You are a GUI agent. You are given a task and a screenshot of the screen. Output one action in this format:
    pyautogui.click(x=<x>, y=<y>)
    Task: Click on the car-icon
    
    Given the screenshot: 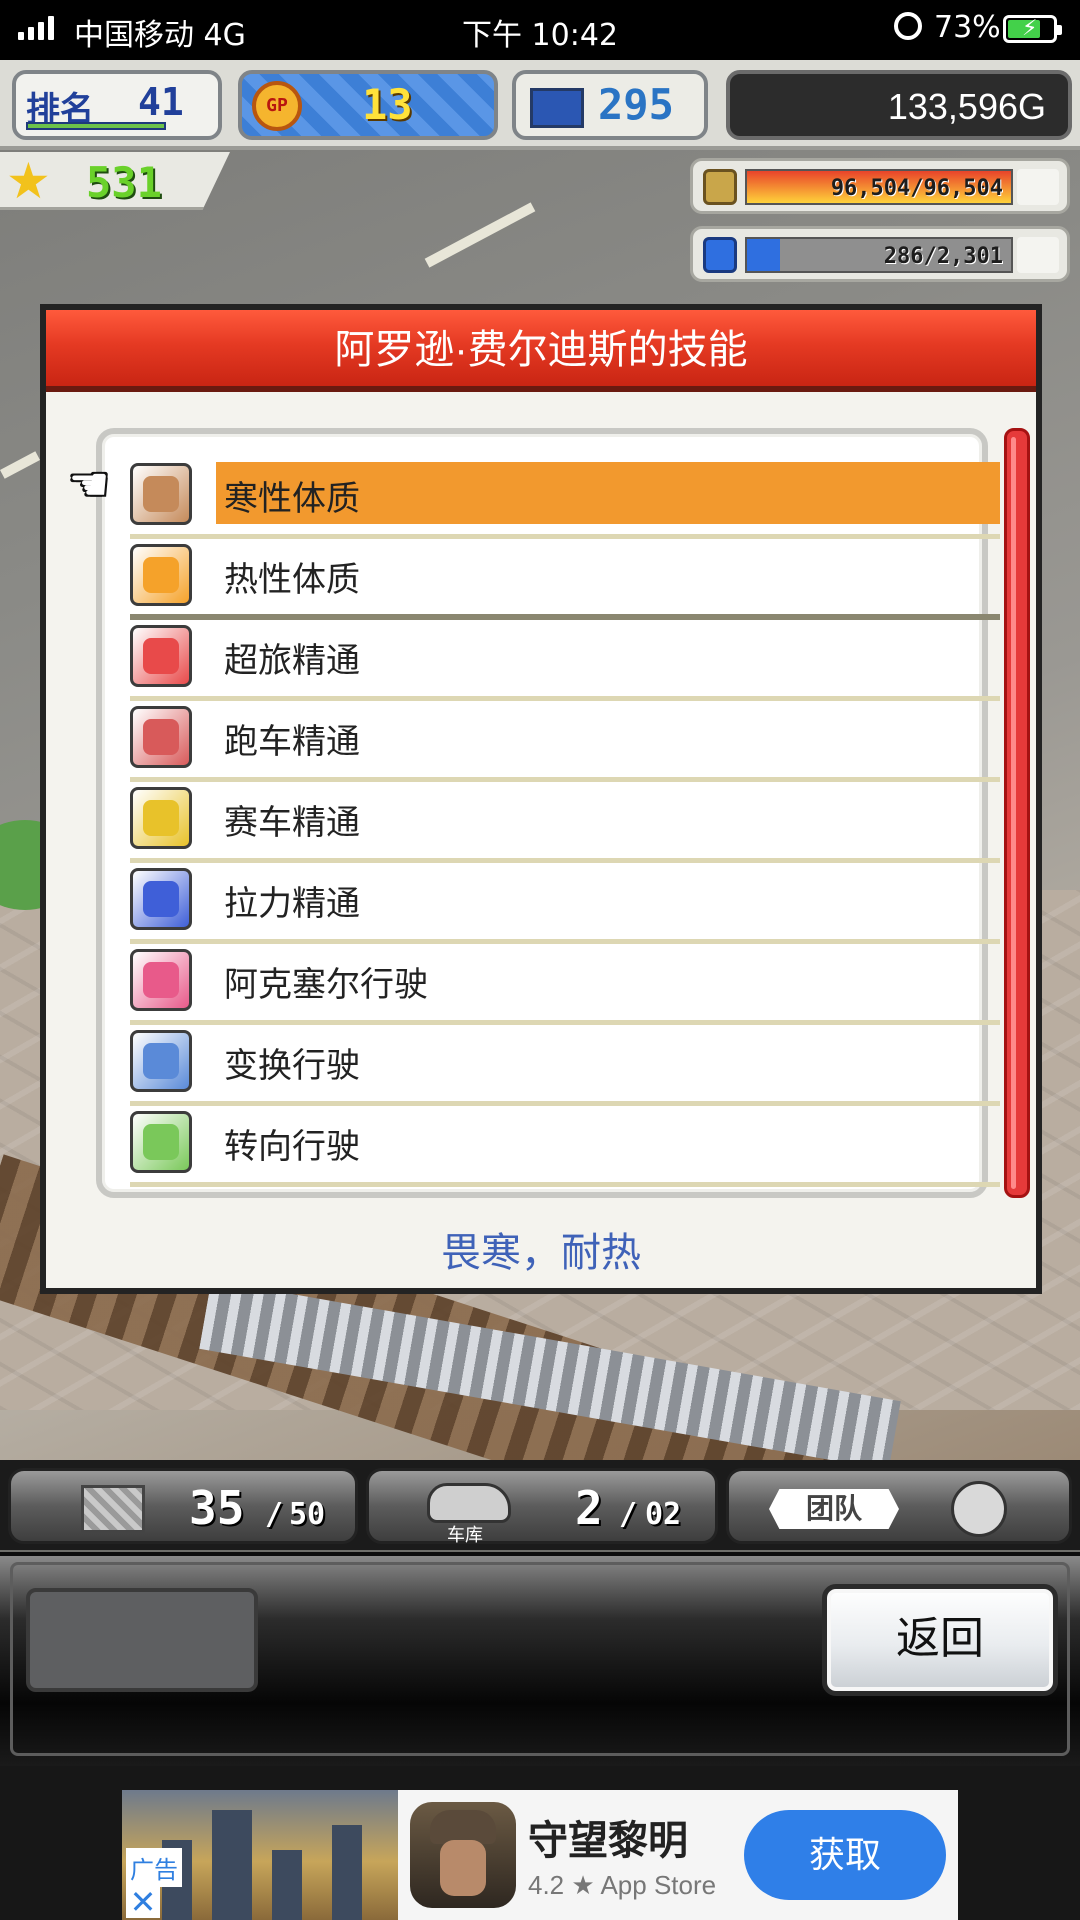 What is the action you would take?
    pyautogui.click(x=469, y=1503)
    